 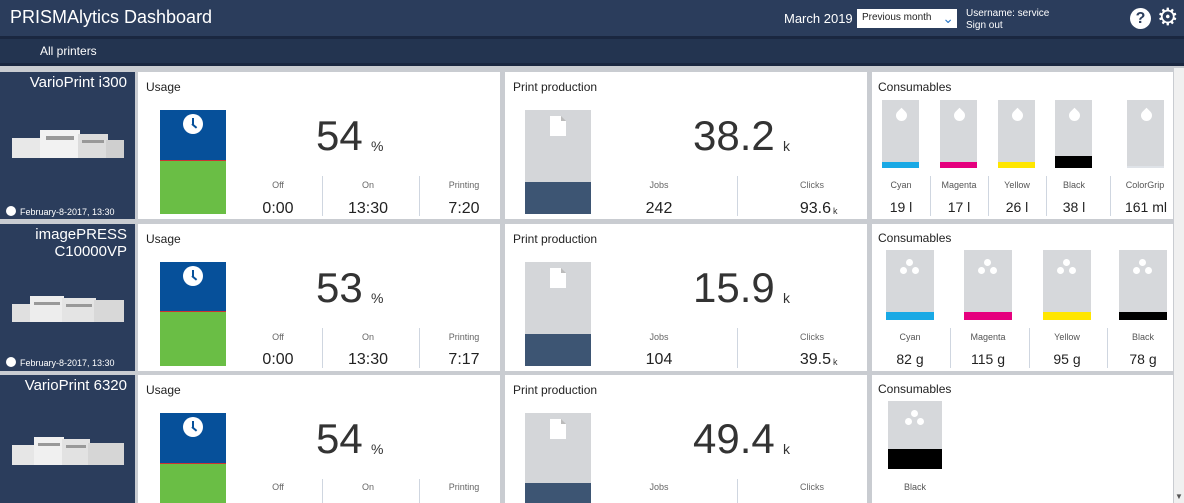 I want to click on chevron-down-icon: ⌄, so click(x=948, y=18).